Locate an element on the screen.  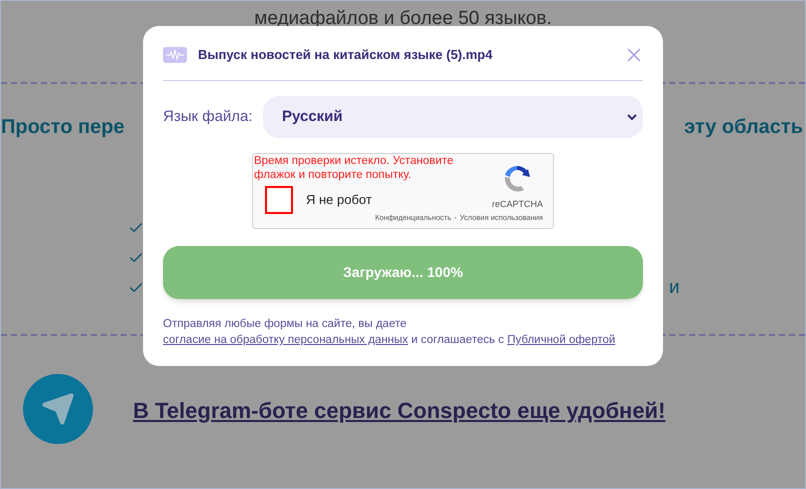
captcha-brand: reCAPTCHA is located at coordinates (517, 204).